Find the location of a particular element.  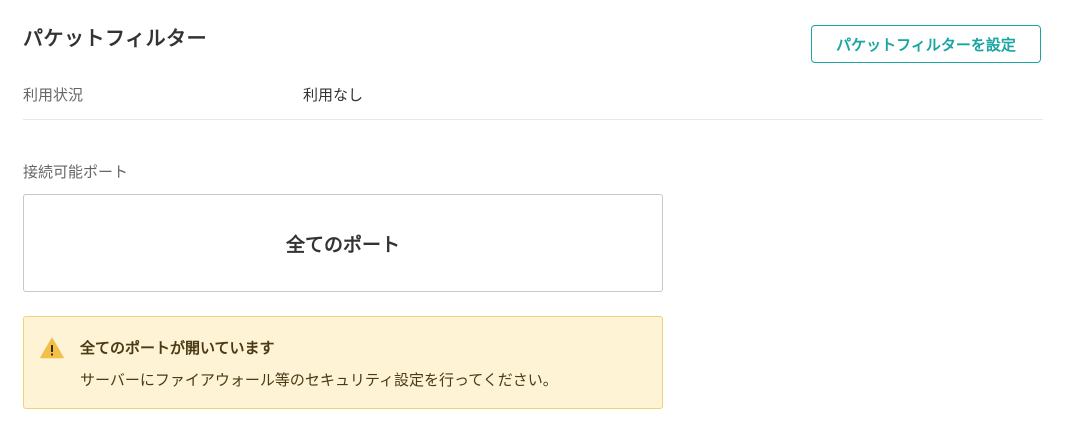

usage-status-value: 利用なし is located at coordinates (333, 95).